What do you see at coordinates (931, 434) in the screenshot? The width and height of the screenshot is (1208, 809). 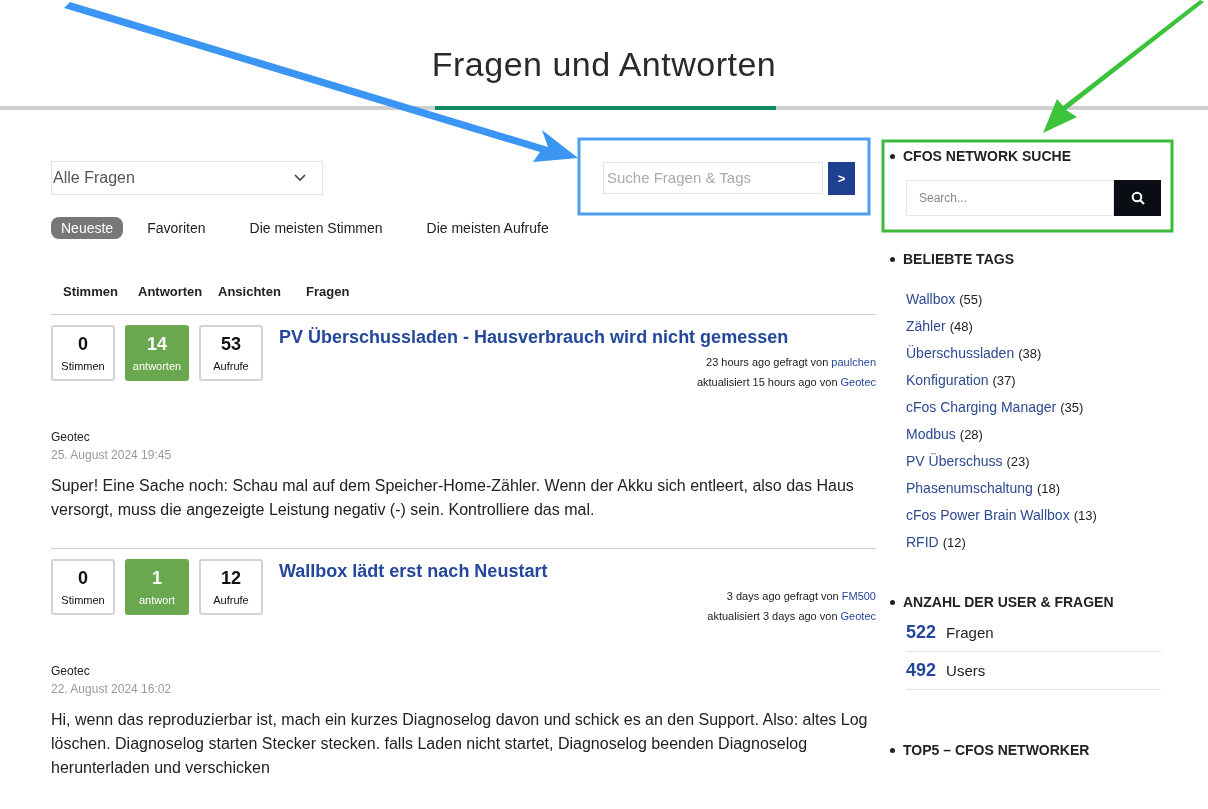 I see `tag-link: Modbus` at bounding box center [931, 434].